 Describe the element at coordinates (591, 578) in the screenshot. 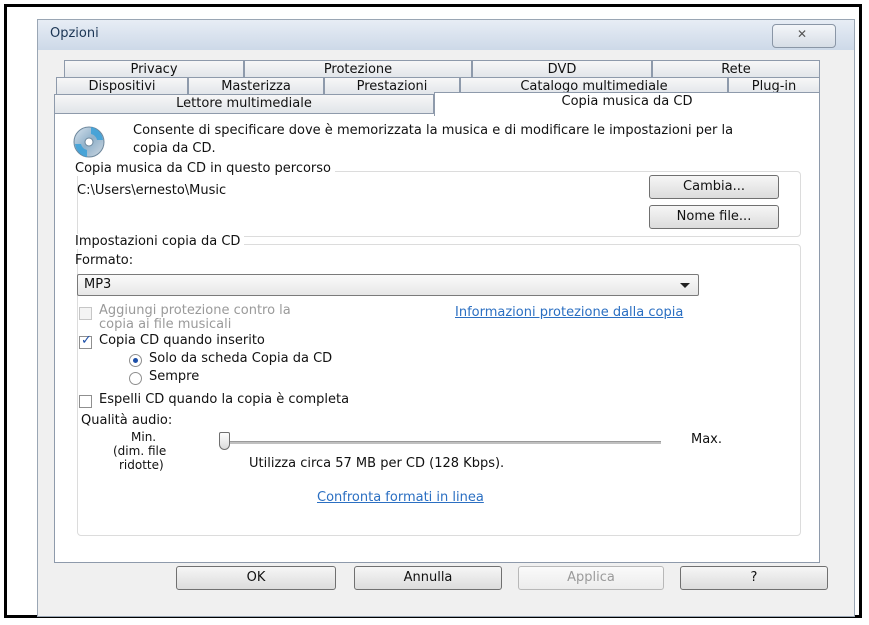

I see `apply-button: Applica` at that location.